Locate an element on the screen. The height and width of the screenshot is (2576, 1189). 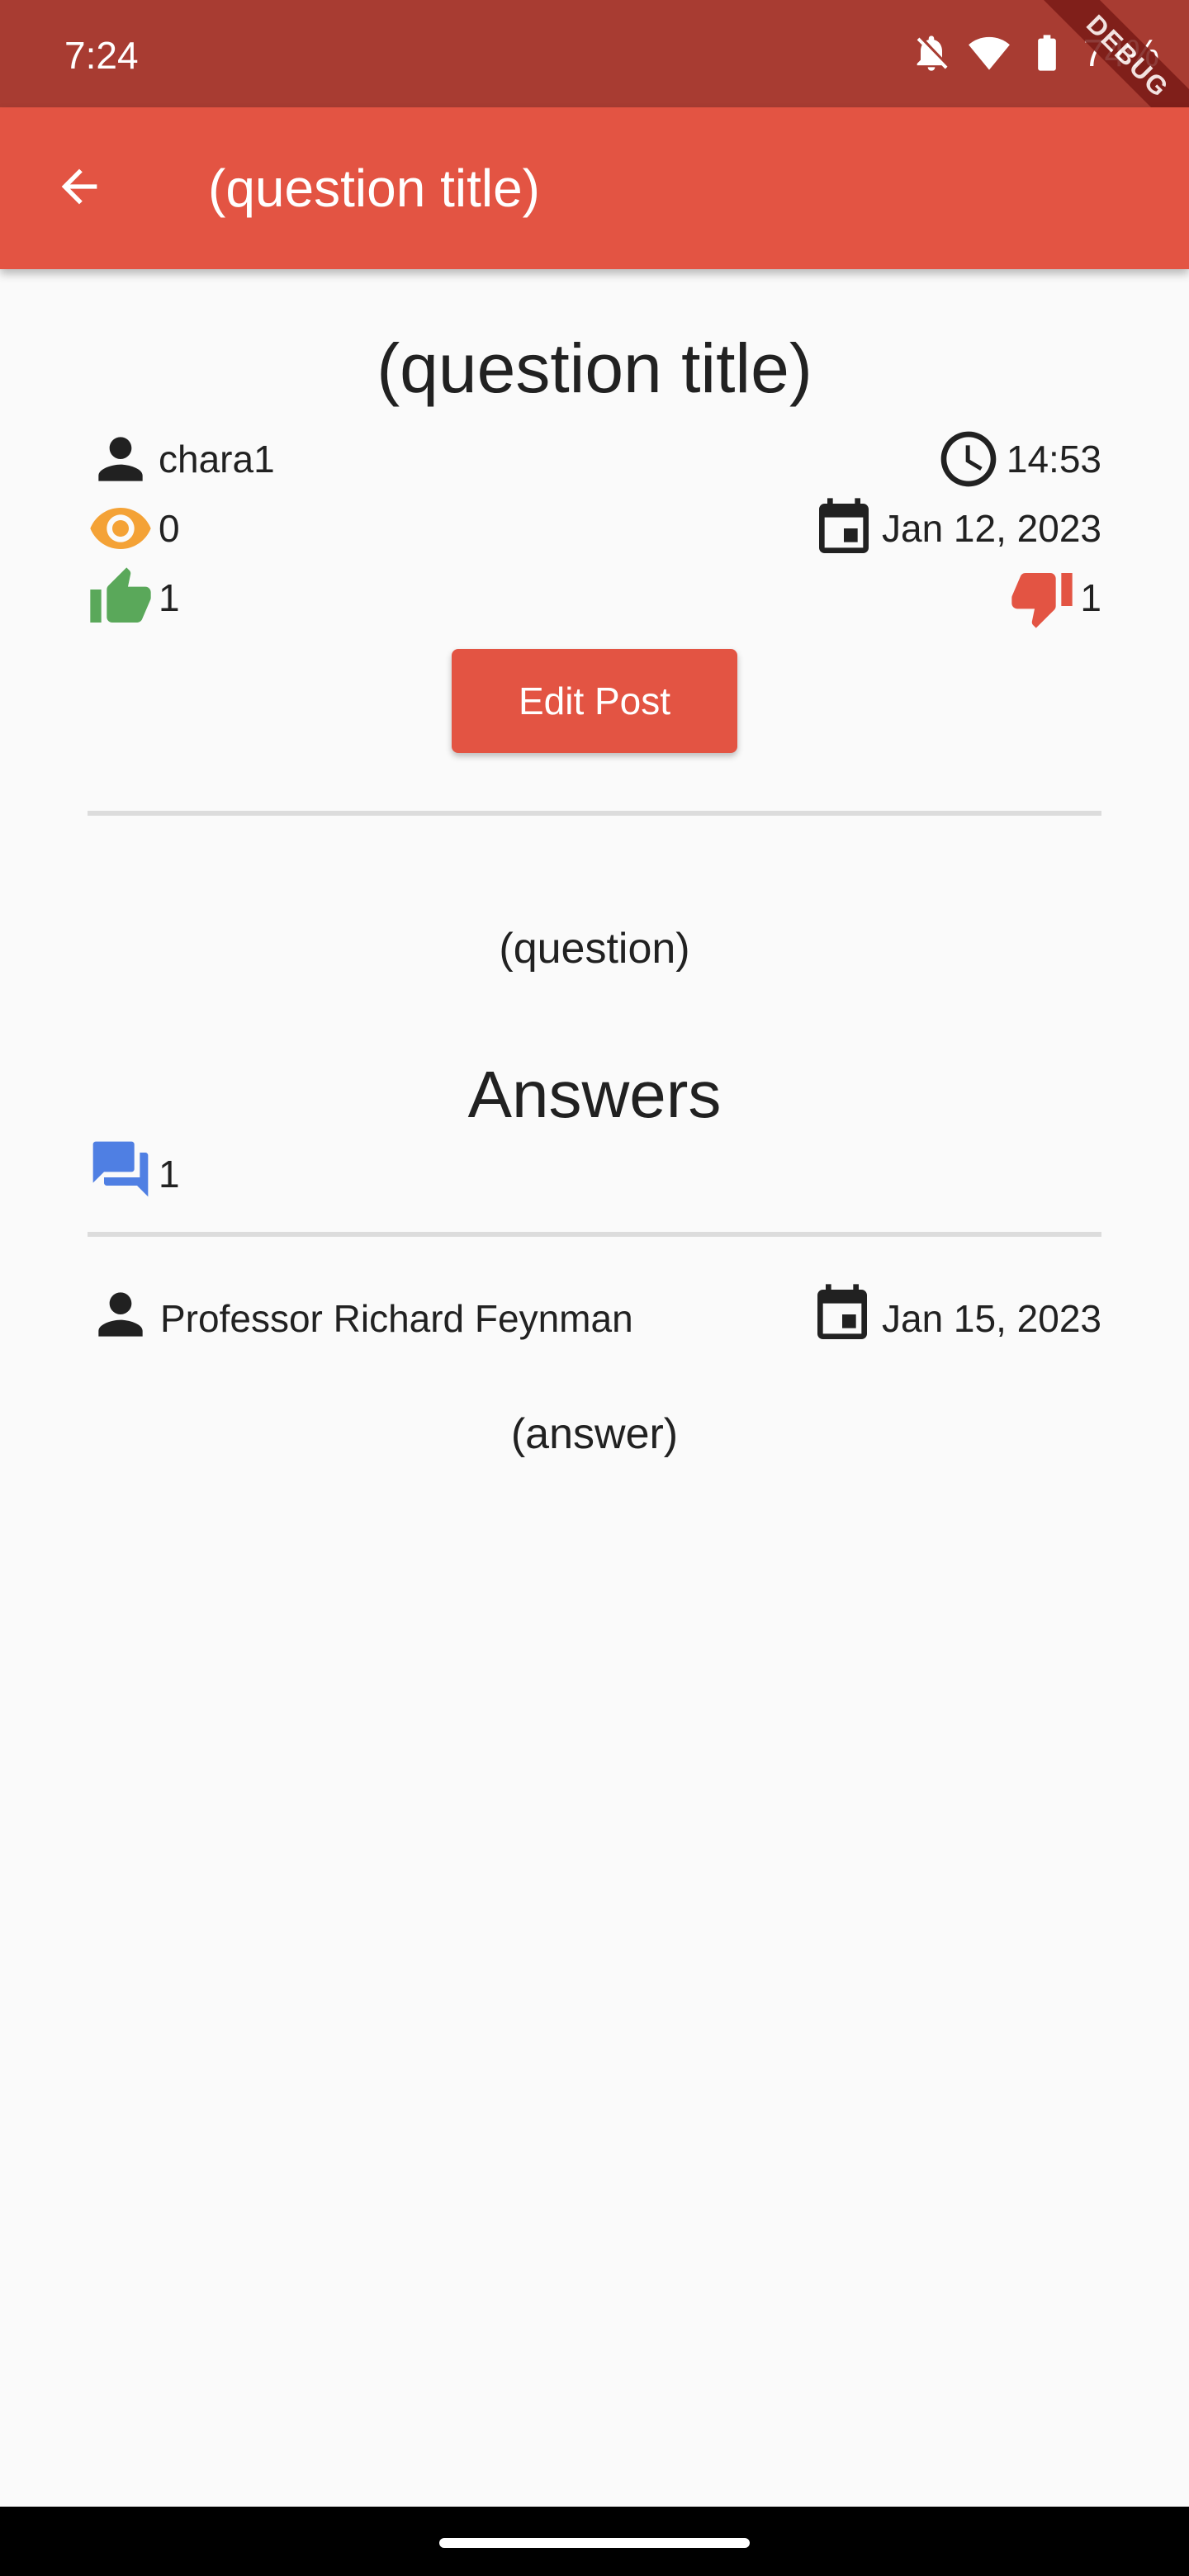
answer-meta-row: Professor Richard Feynman Jan 15, 2023 is located at coordinates (594, 1318).